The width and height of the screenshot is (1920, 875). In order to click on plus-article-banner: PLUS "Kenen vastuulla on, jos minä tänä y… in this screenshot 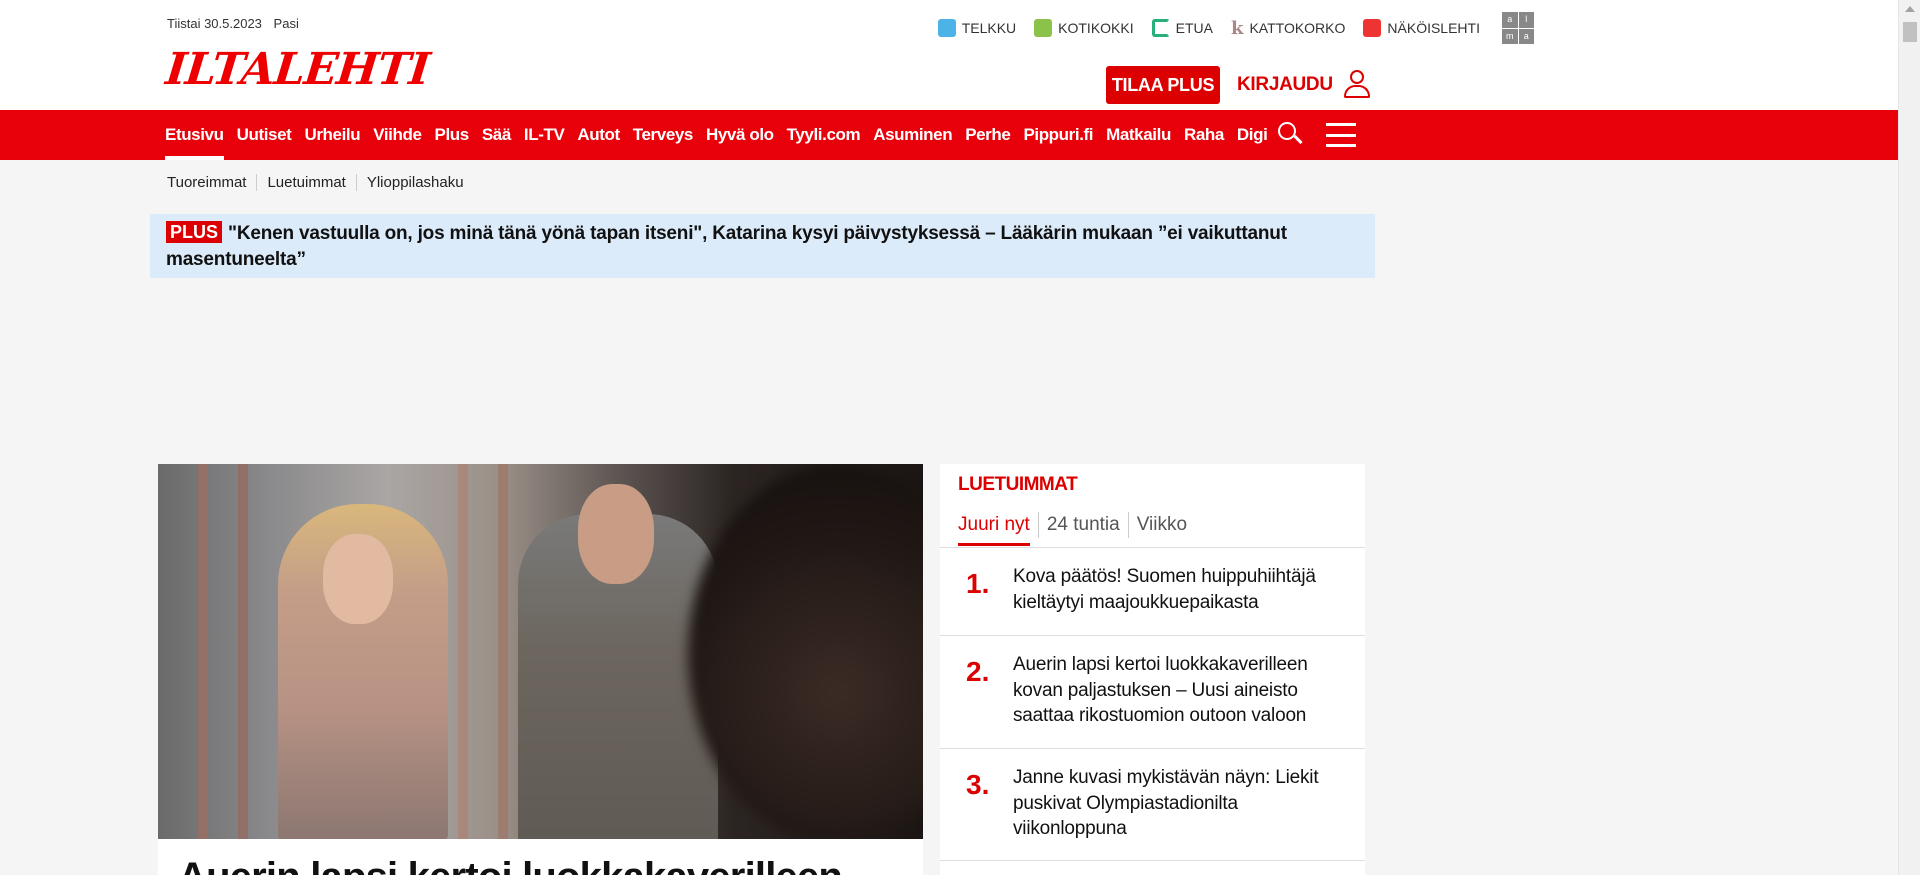, I will do `click(762, 246)`.